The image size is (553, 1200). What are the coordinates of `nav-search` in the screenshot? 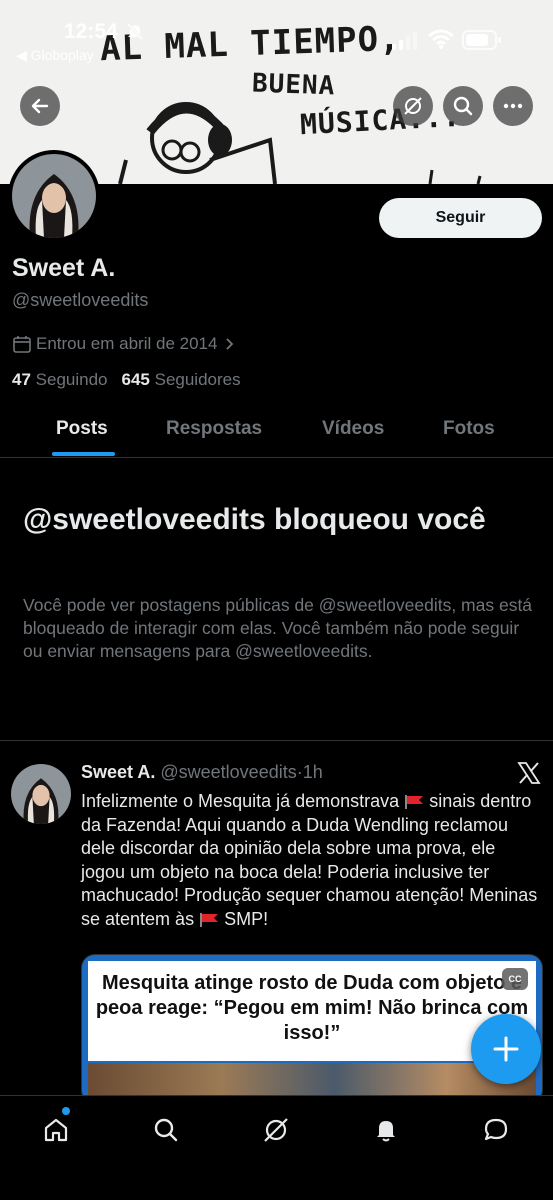 It's located at (166, 1130).